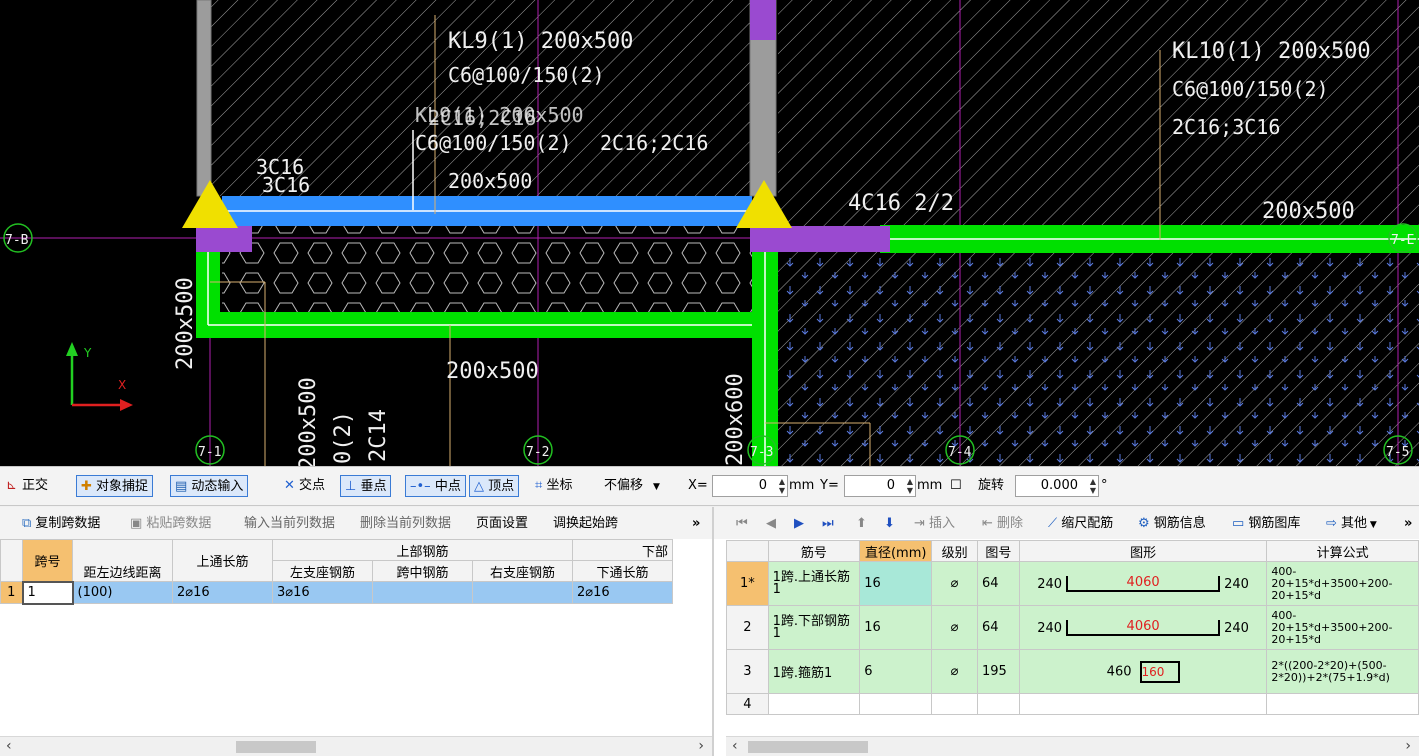 Image resolution: width=1419 pixels, height=756 pixels. What do you see at coordinates (1342, 704) in the screenshot?
I see `cell-formula` at bounding box center [1342, 704].